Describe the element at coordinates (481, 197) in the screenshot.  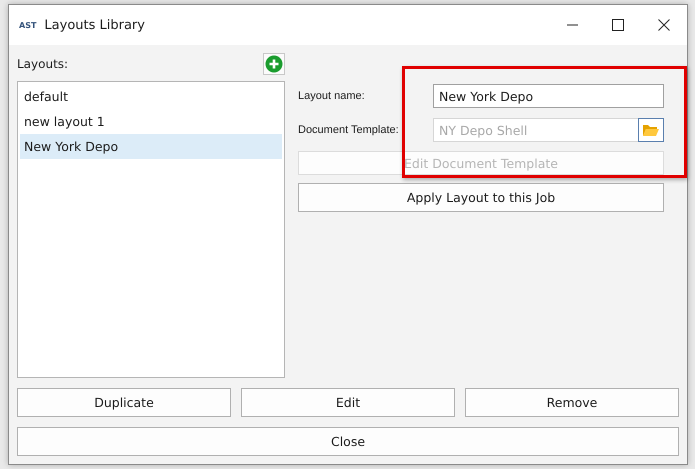
I see `apply-button: Apply Layout to this Job` at that location.